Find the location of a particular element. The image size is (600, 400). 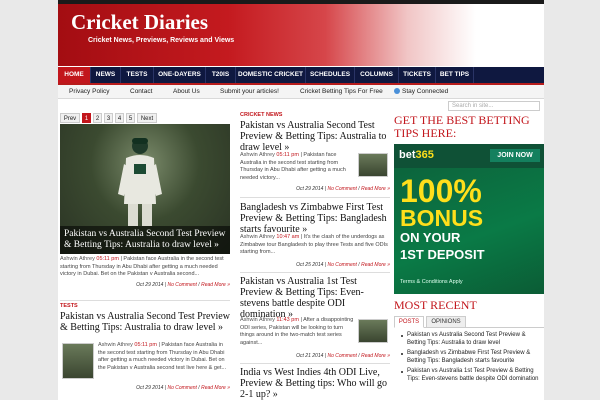

subnav-contact: Contact is located at coordinates (141, 92).